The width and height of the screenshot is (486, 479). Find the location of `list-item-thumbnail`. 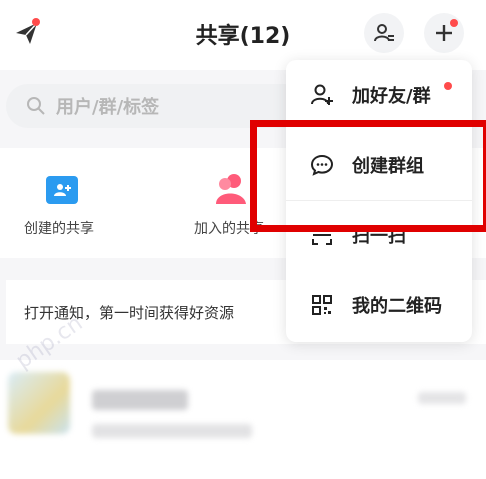

list-item-thumbnail is located at coordinates (39, 403).